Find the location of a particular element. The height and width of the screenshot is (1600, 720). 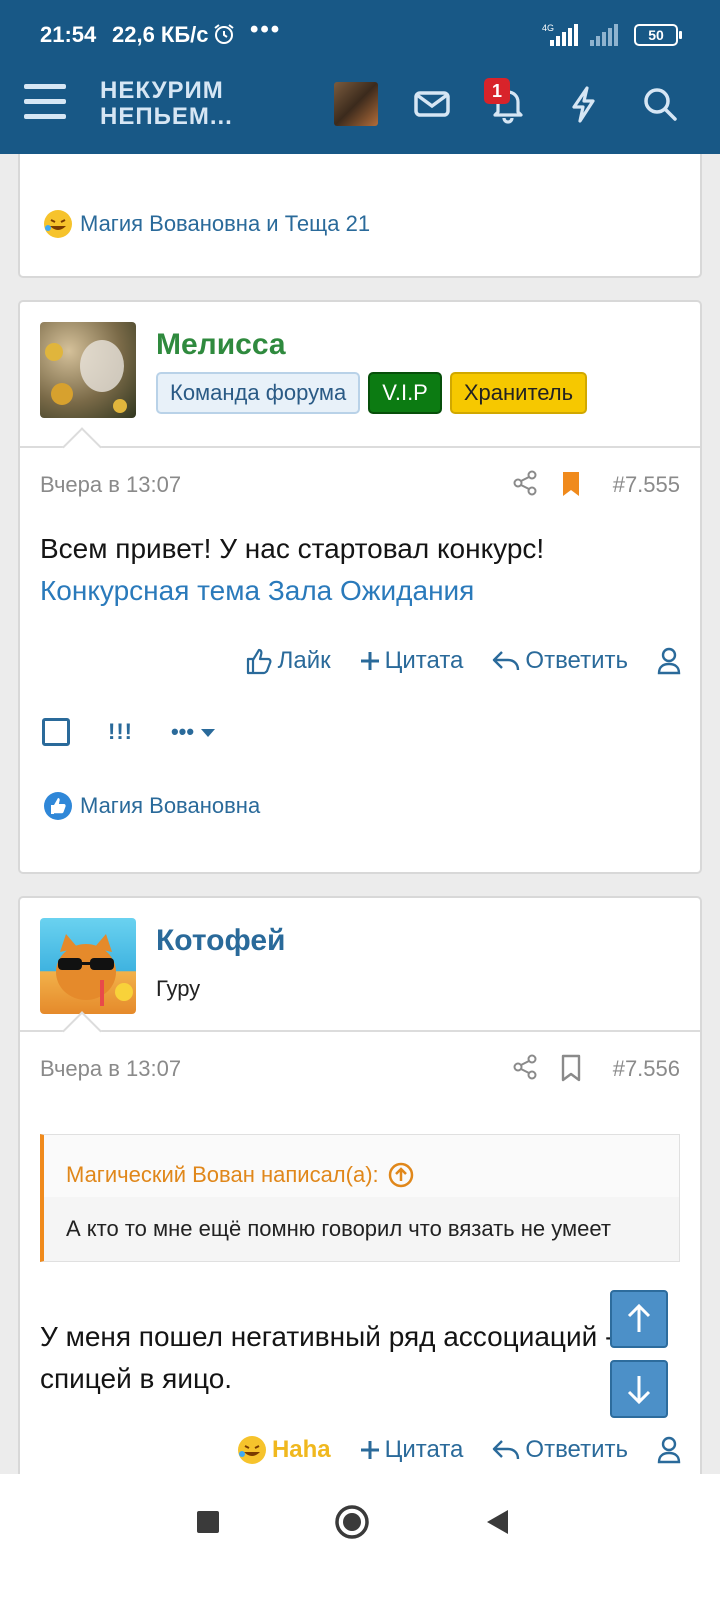

like-button: Лайк is located at coordinates (287, 661).